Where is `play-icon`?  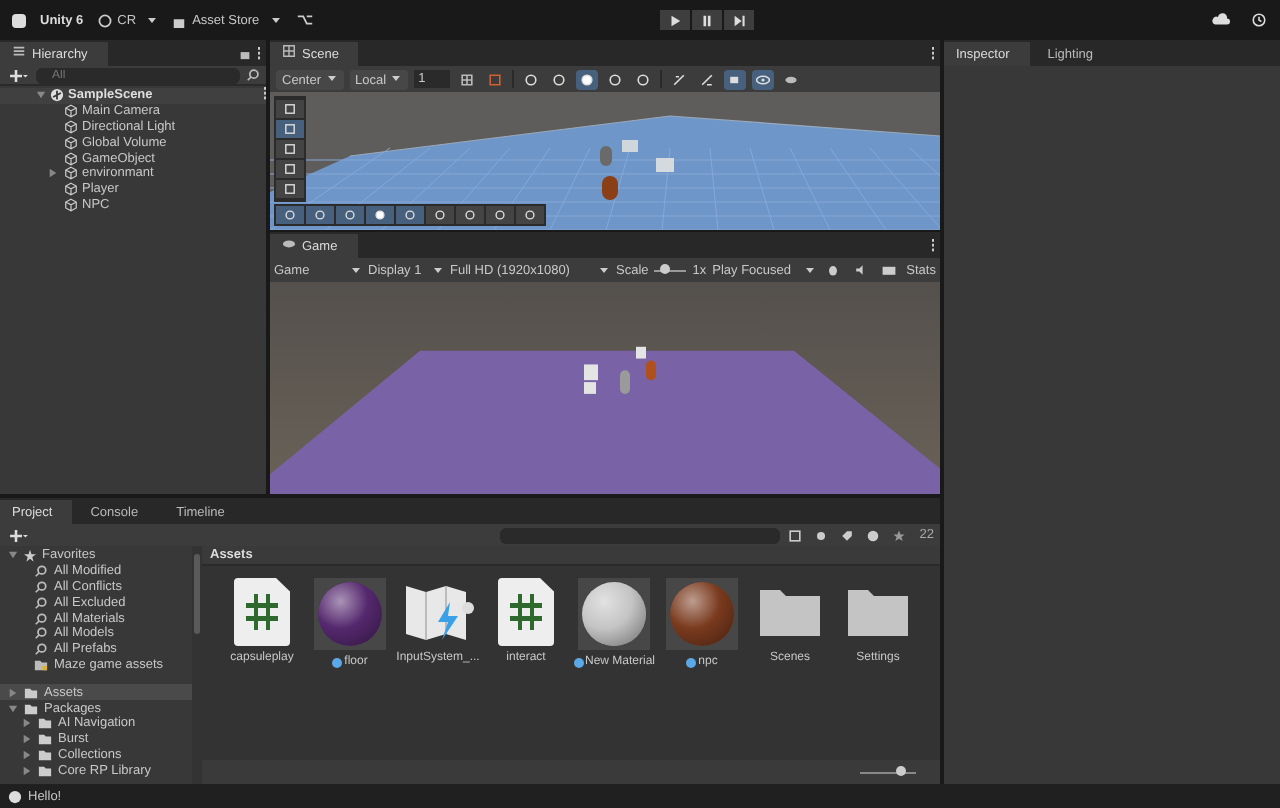 play-icon is located at coordinates (675, 20).